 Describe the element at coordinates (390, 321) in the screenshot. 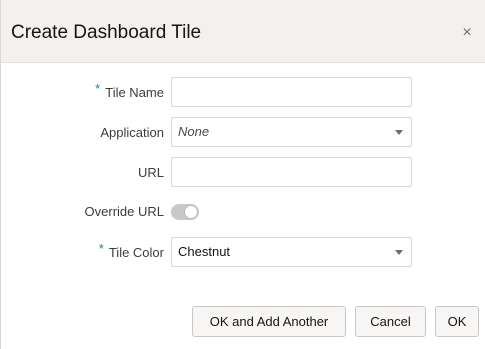

I see `cancel-button: Cancel` at that location.